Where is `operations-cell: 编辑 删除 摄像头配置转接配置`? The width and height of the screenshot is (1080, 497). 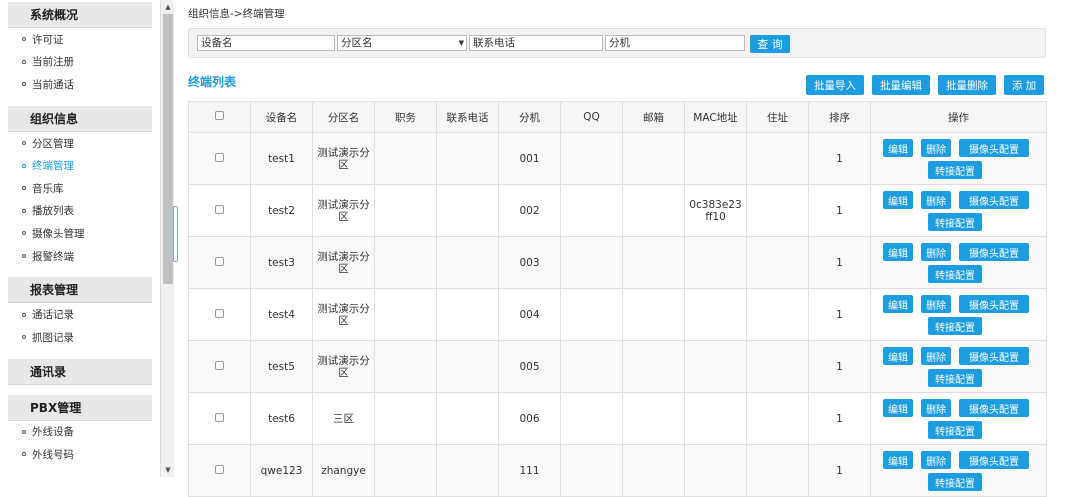
operations-cell: 编辑 删除 摄像头配置转接配置 is located at coordinates (958, 470).